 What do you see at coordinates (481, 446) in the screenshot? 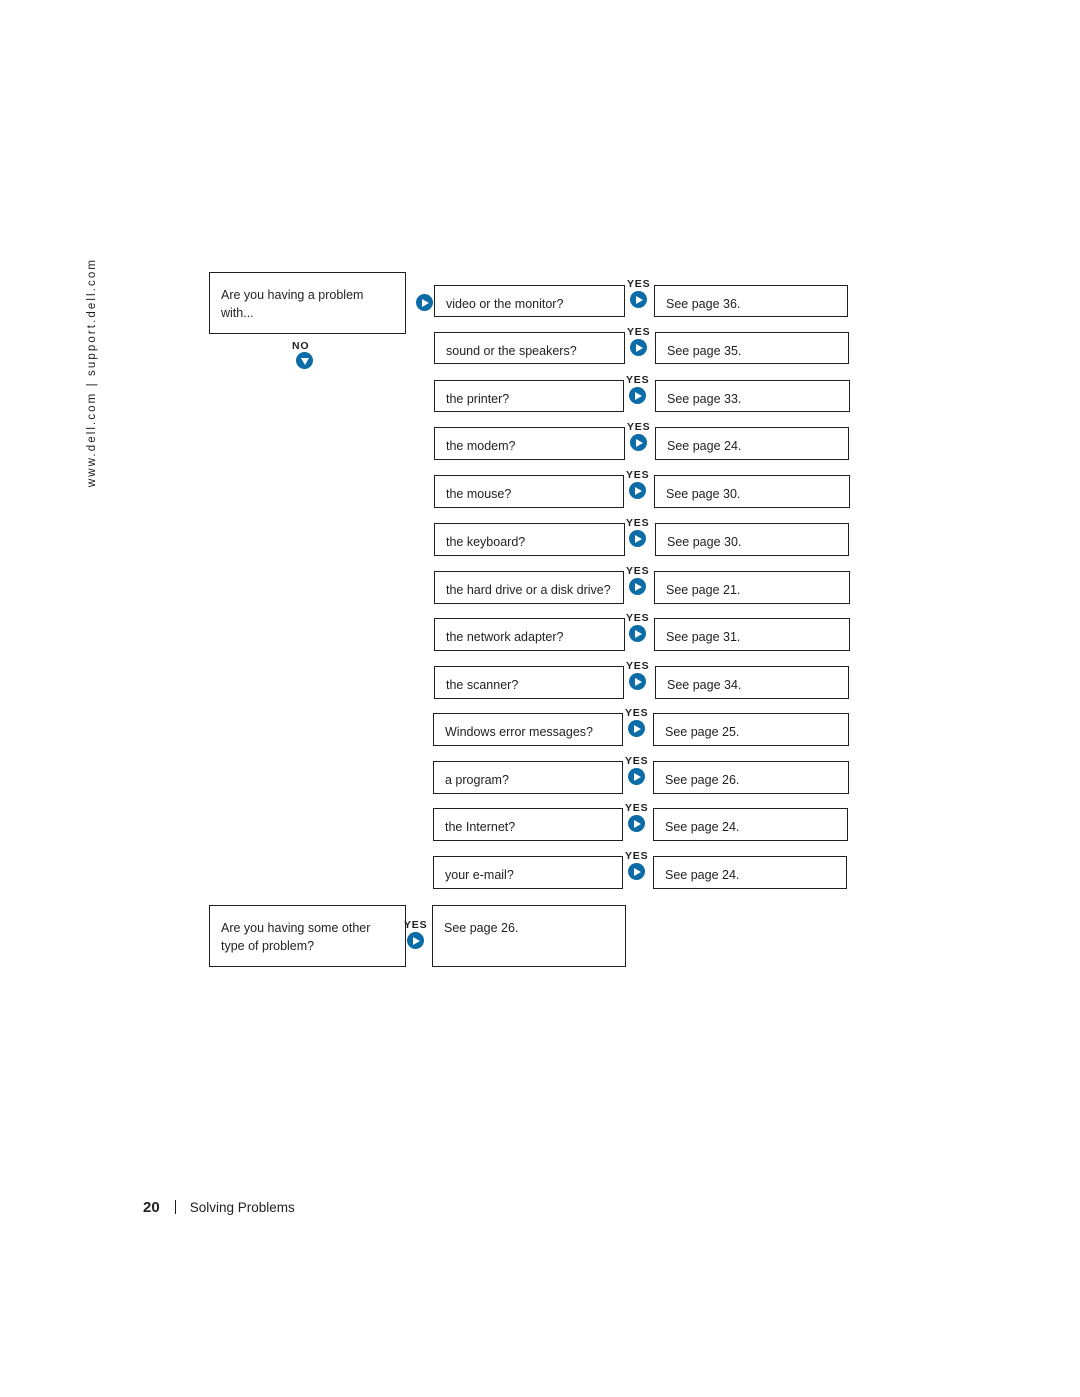
I see `flow-question-text: the modem?` at bounding box center [481, 446].